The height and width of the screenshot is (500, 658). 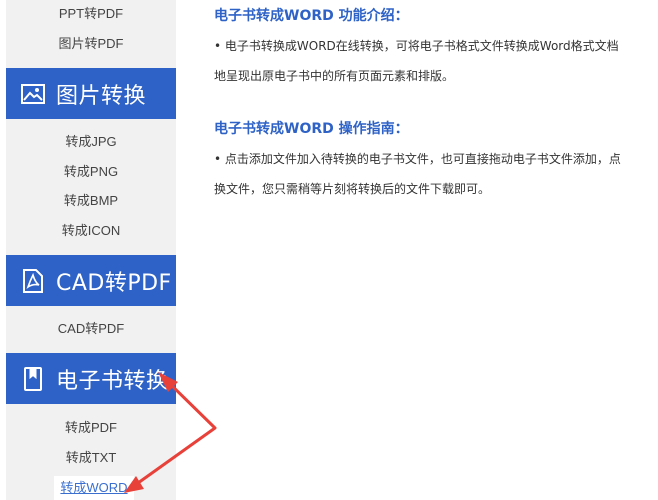 What do you see at coordinates (101, 96) in the screenshot?
I see `sidebar-header-label: 图片转换` at bounding box center [101, 96].